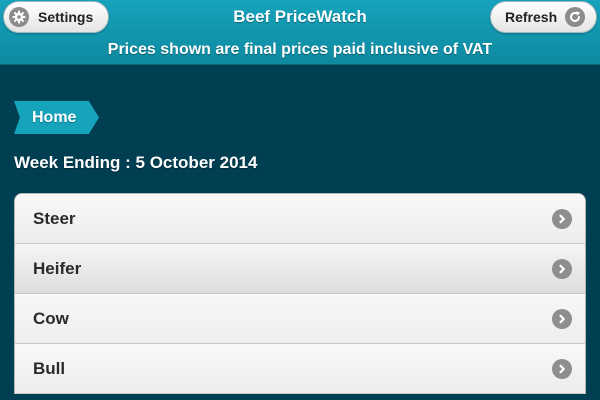  Describe the element at coordinates (300, 269) in the screenshot. I see `list-item-heifer: Heifer` at that location.